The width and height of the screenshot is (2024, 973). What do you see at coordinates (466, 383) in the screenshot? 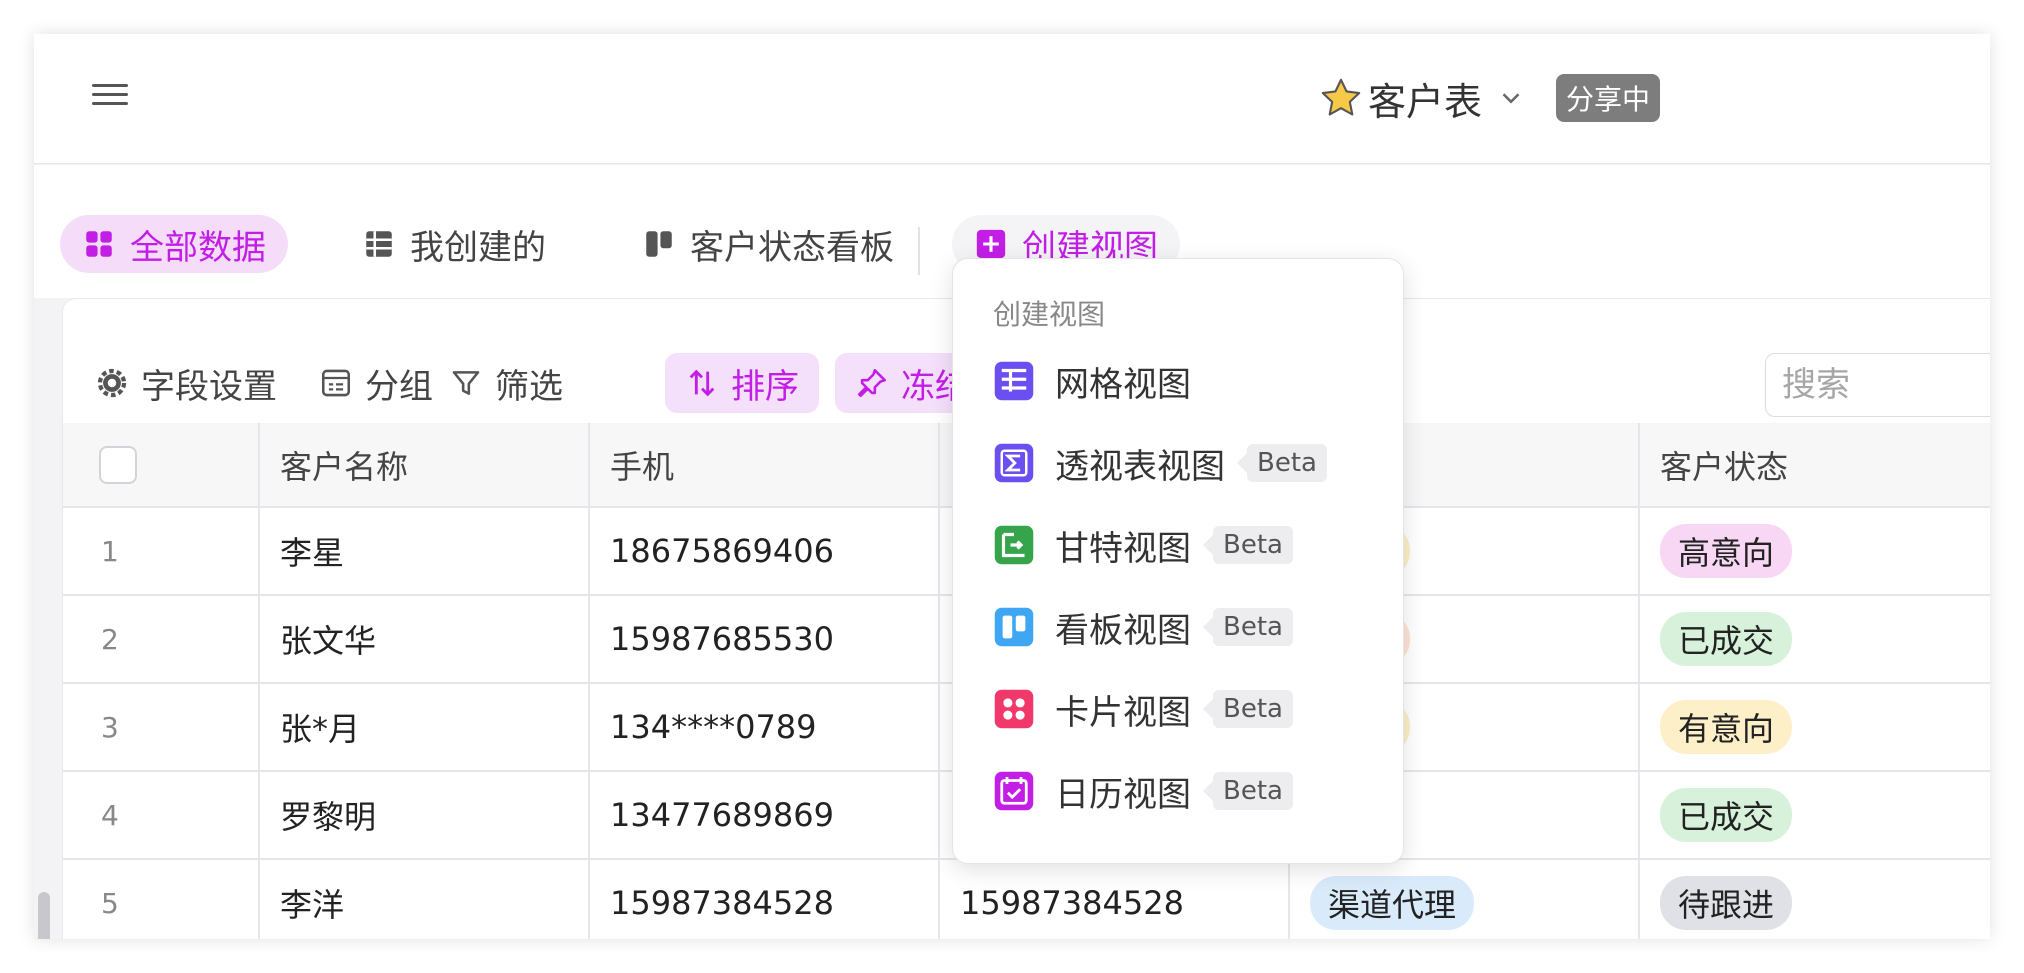
I see `filter-icon` at bounding box center [466, 383].